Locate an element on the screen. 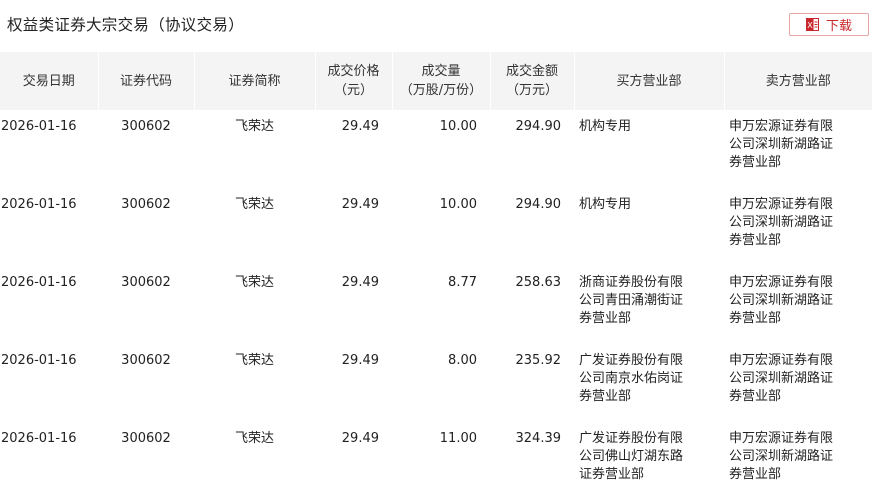 Image resolution: width=872 pixels, height=500 pixels. title-bar: 权益类证券大宗交易（协议交易） X 下载 is located at coordinates (436, 24).